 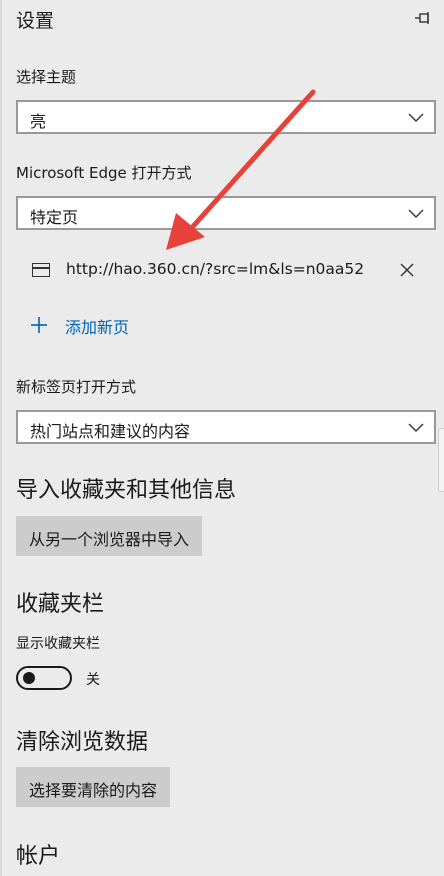 I want to click on startup-page-url: http://hao.360.cn/?src=lm&ls=n0aa52, so click(x=217, y=269).